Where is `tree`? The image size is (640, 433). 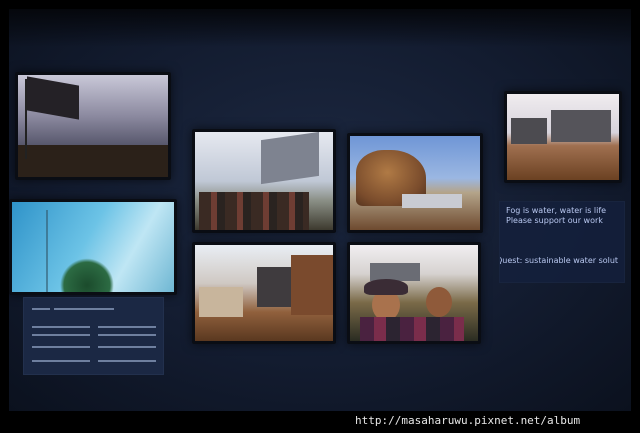
tree is located at coordinates (87, 275).